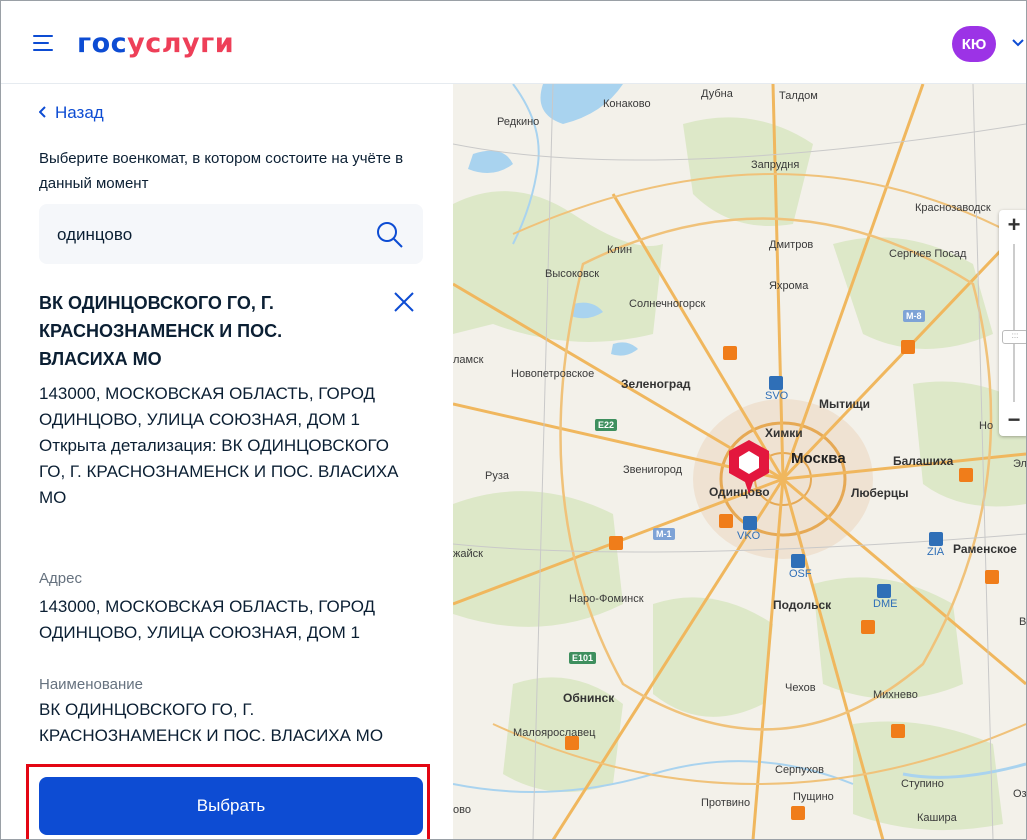 The width and height of the screenshot is (1027, 840). Describe the element at coordinates (749, 536) in the screenshot. I see `airport-code: VKO` at that location.